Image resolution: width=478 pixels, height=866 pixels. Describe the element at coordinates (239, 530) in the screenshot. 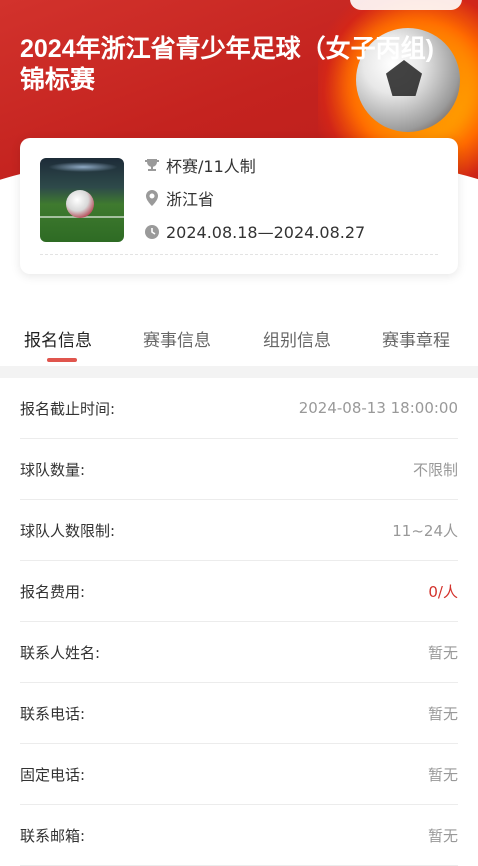

I see `team-size-limit-row: 球队人数限制: 11~24人` at that location.